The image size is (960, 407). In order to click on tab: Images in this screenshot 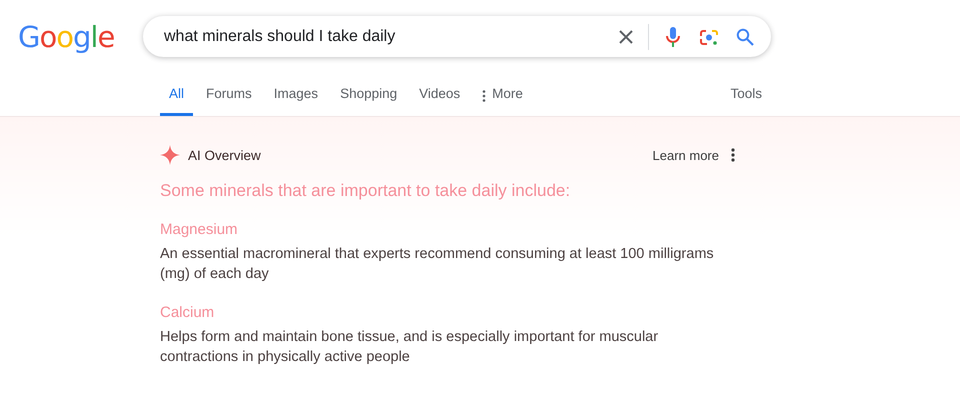, I will do `click(296, 97)`.